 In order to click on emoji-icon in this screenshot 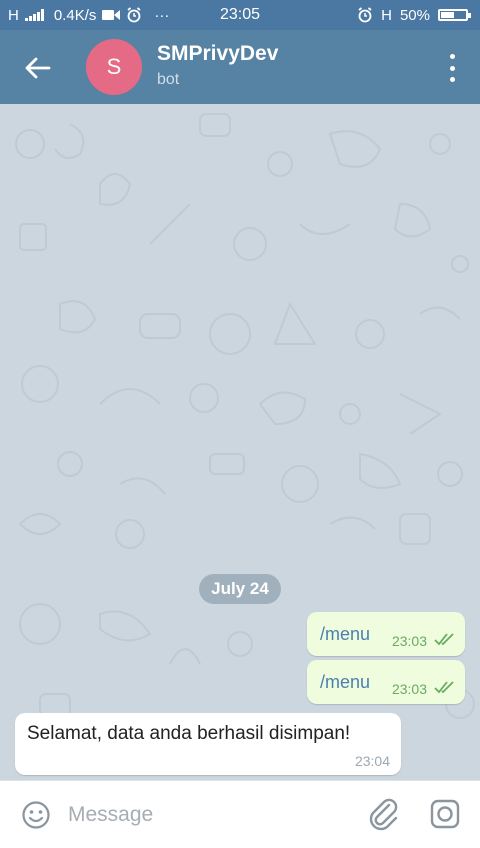, I will do `click(36, 815)`.